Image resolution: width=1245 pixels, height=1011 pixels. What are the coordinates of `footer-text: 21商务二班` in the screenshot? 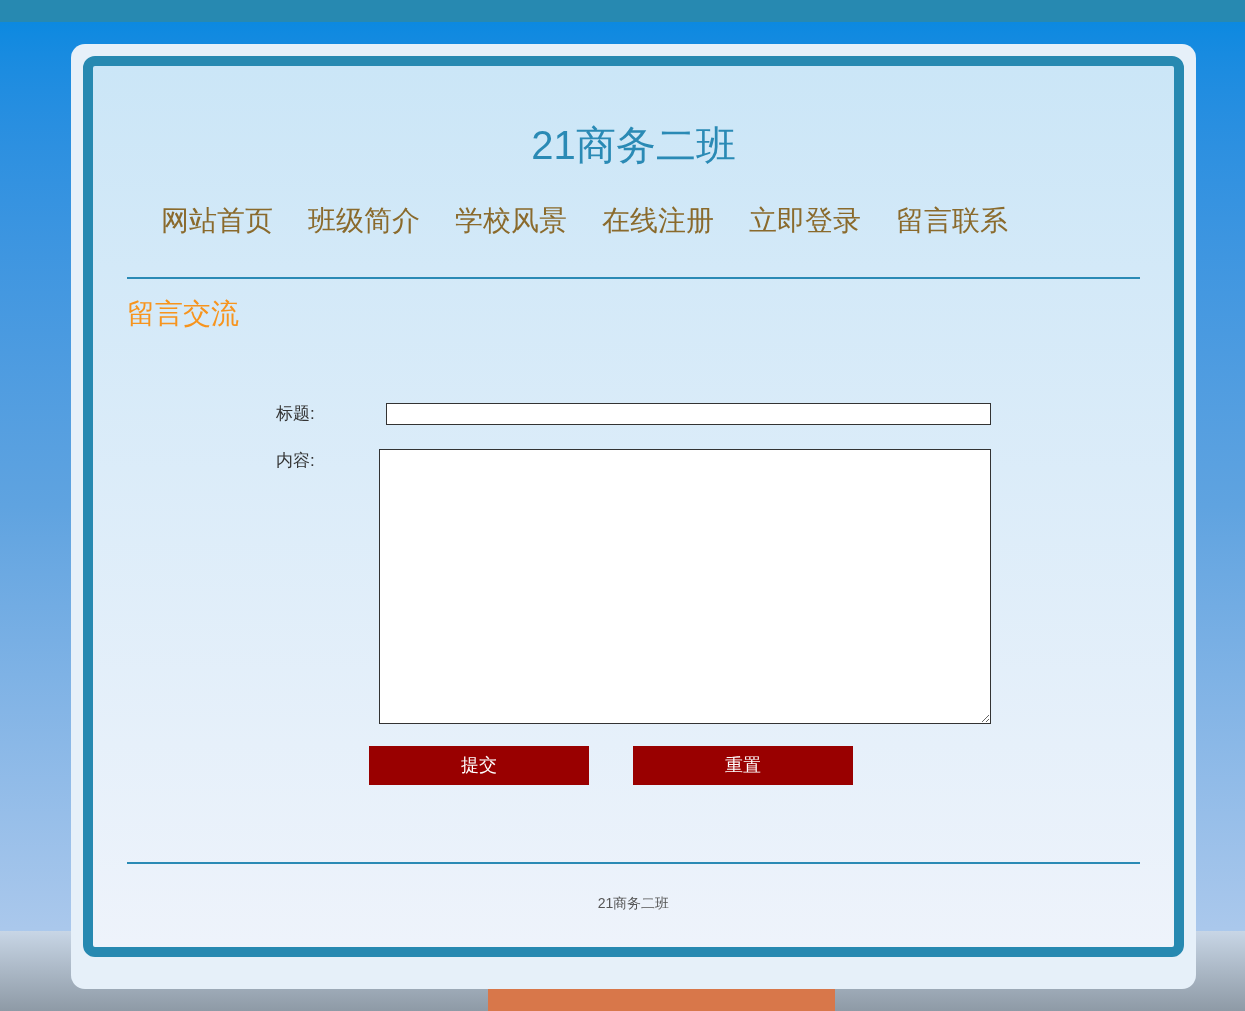 It's located at (633, 903).